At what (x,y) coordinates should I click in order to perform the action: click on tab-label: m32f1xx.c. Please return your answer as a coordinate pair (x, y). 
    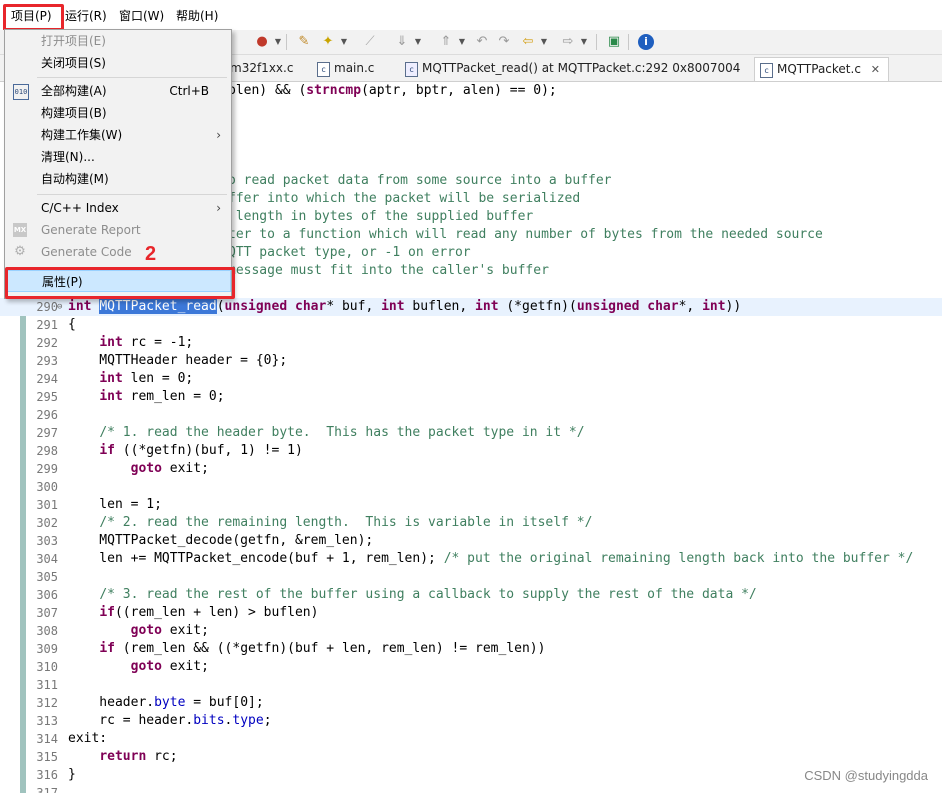
    Looking at the image, I should click on (262, 68).